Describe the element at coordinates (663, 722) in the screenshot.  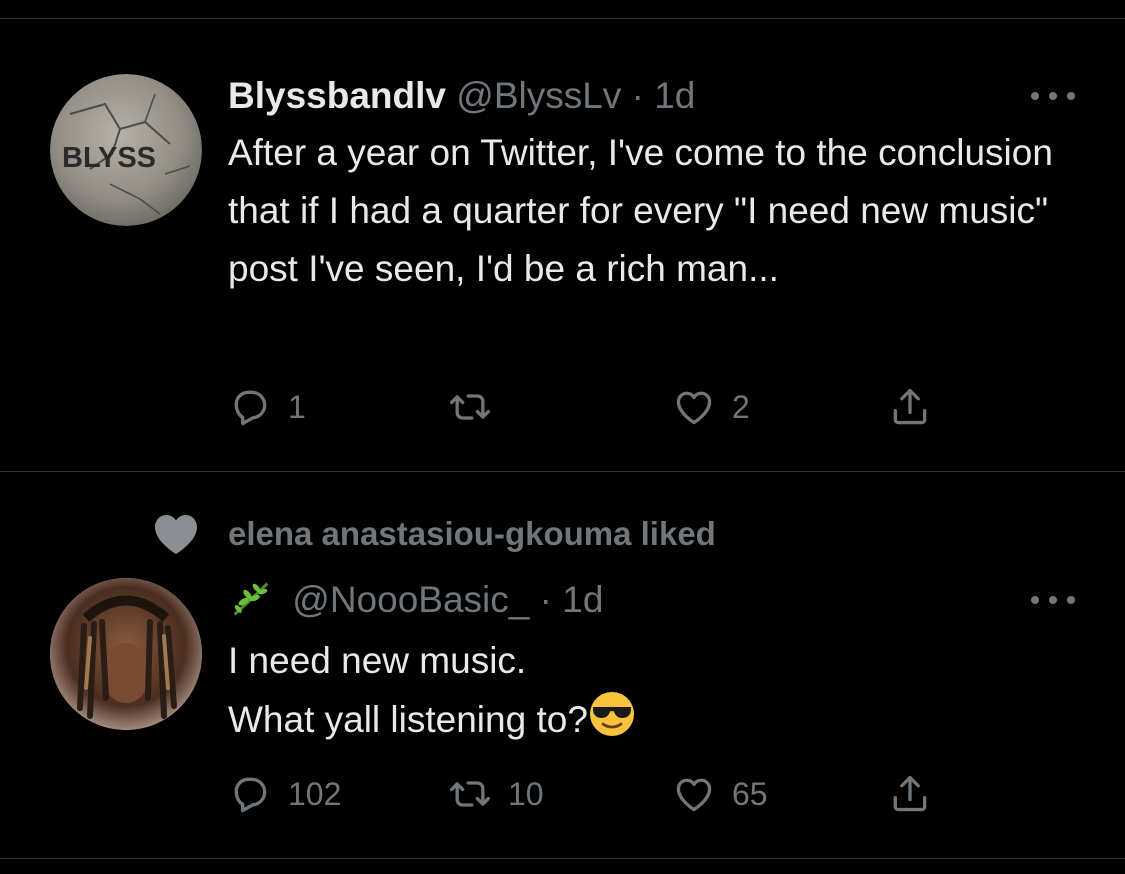
I see `tweet-text-line: What yall listening to?` at that location.